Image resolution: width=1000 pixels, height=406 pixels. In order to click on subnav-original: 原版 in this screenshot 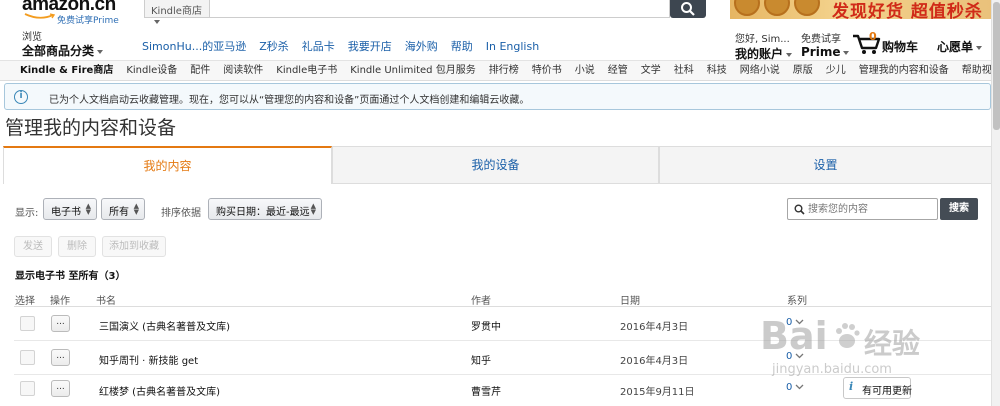, I will do `click(803, 70)`.